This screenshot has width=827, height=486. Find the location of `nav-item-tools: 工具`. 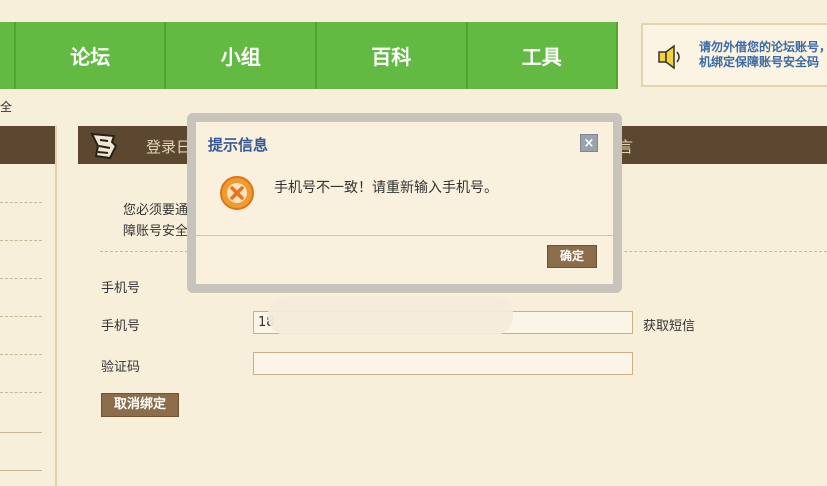

nav-item-tools: 工具 is located at coordinates (543, 55).